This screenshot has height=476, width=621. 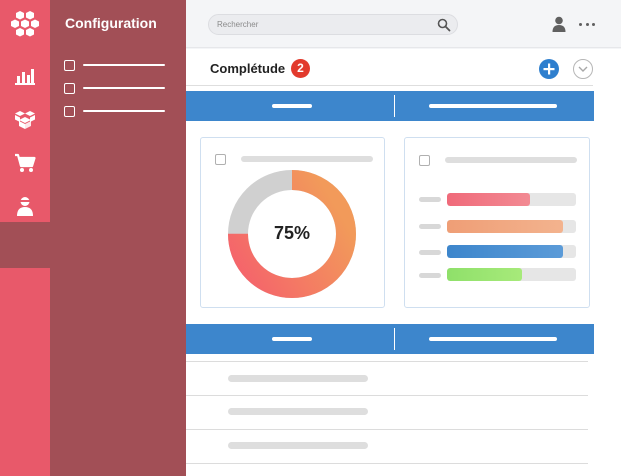 I want to click on hexagon-logo-icon, so click(x=25, y=24).